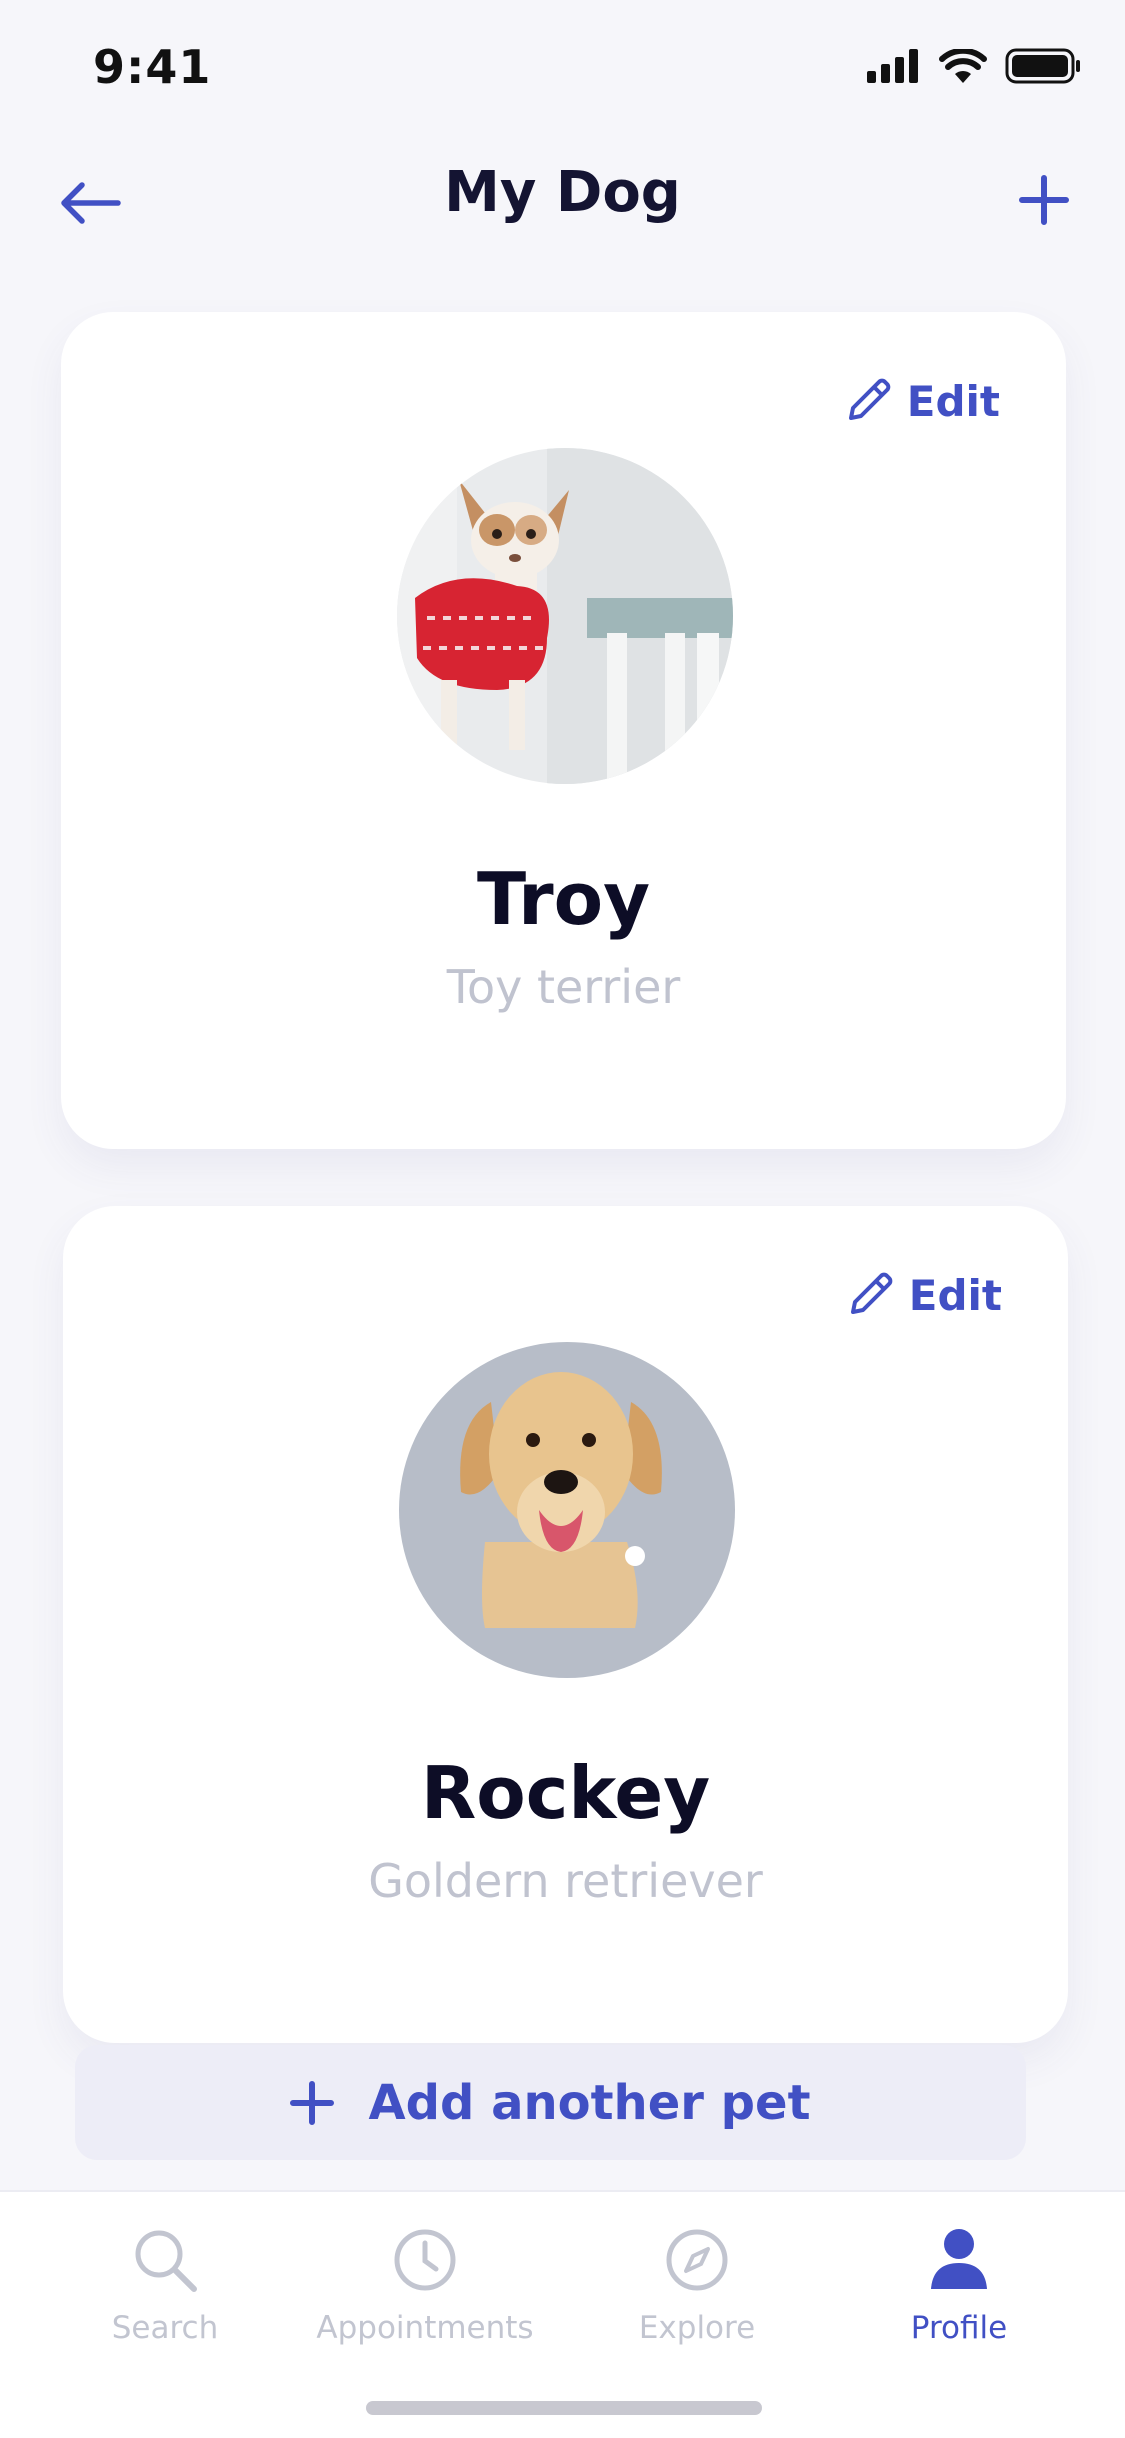 This screenshot has width=1125, height=2438. I want to click on status-icons, so click(974, 66).